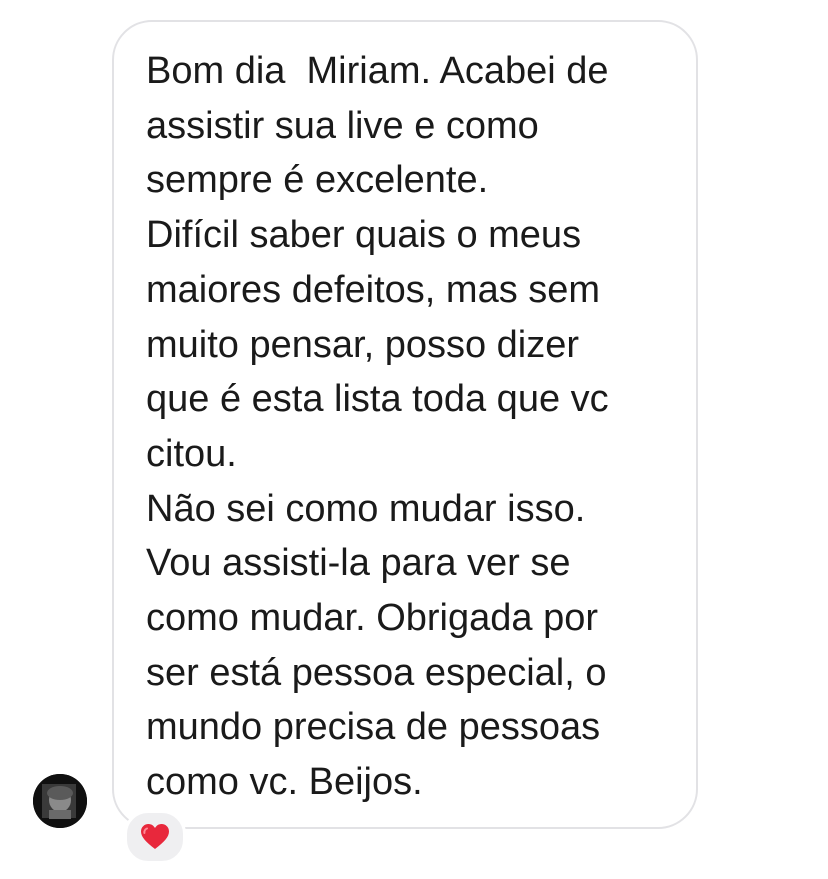 The width and height of the screenshot is (828, 879). I want to click on sender-avatar, so click(60, 801).